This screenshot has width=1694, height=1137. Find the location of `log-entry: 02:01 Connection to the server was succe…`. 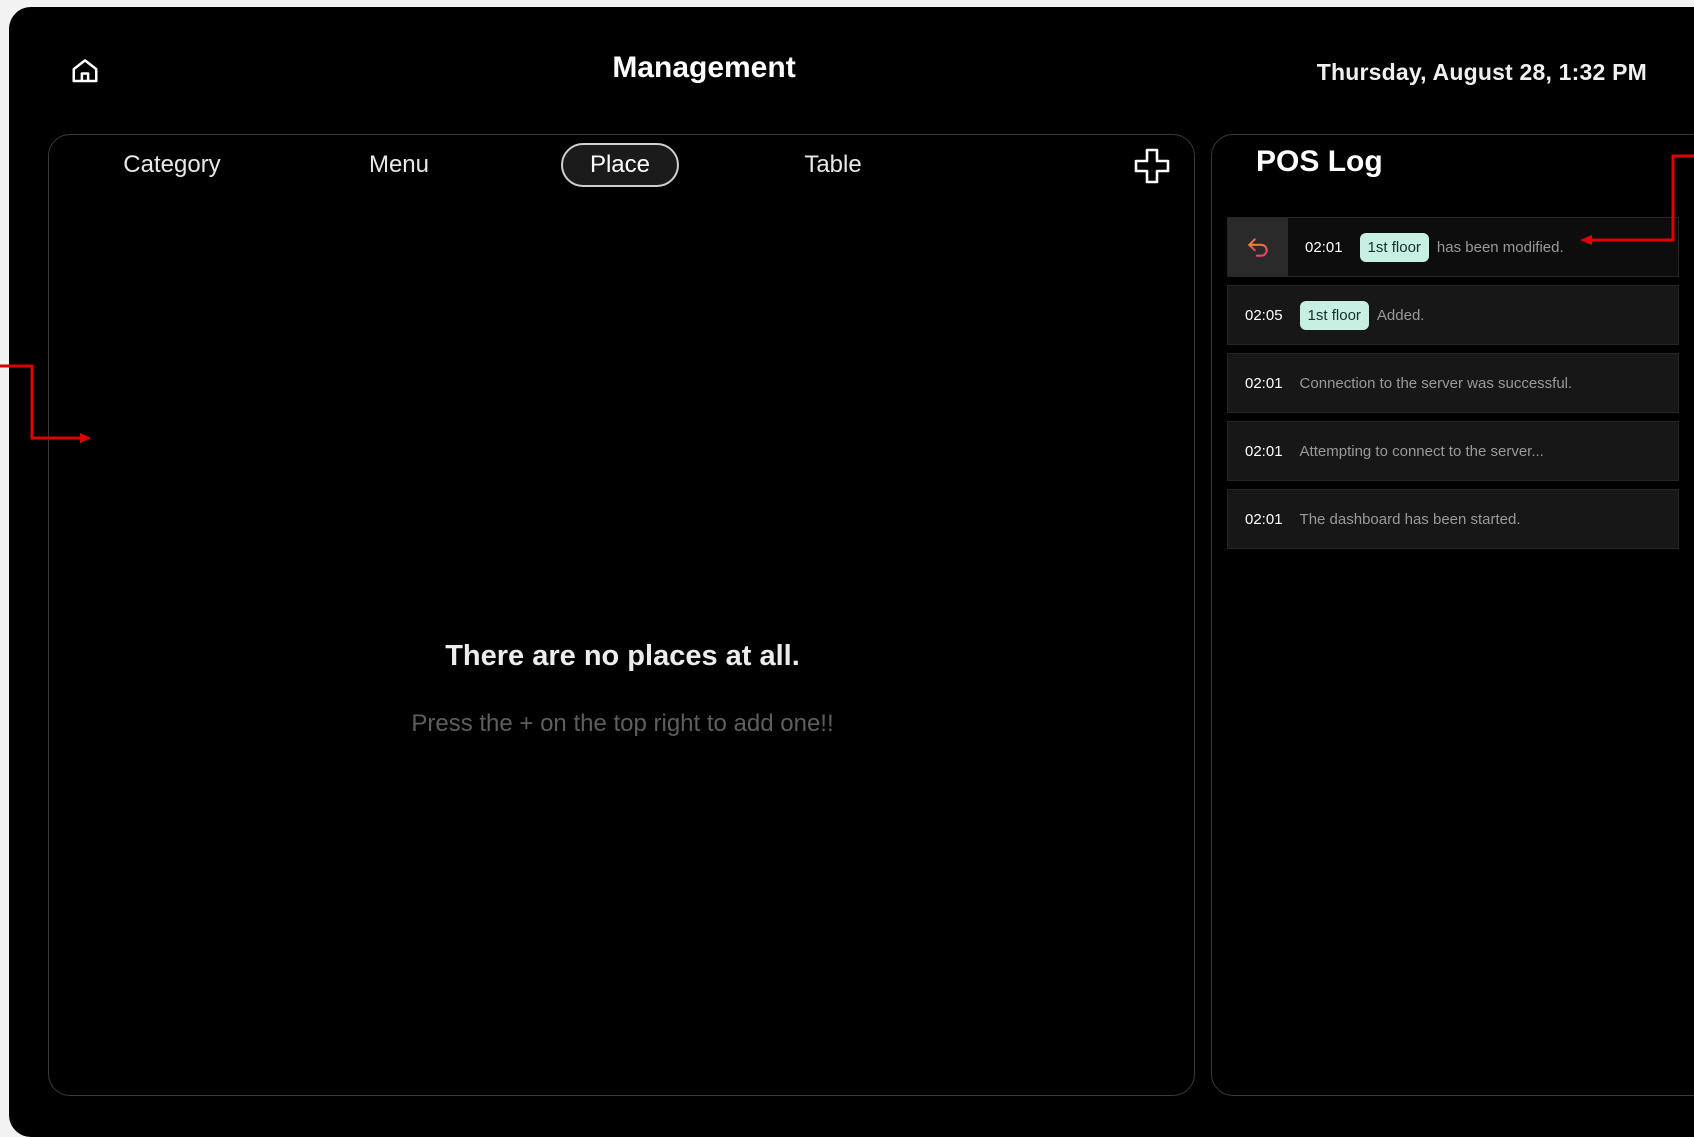

log-entry: 02:01 Connection to the server was succe… is located at coordinates (1453, 383).